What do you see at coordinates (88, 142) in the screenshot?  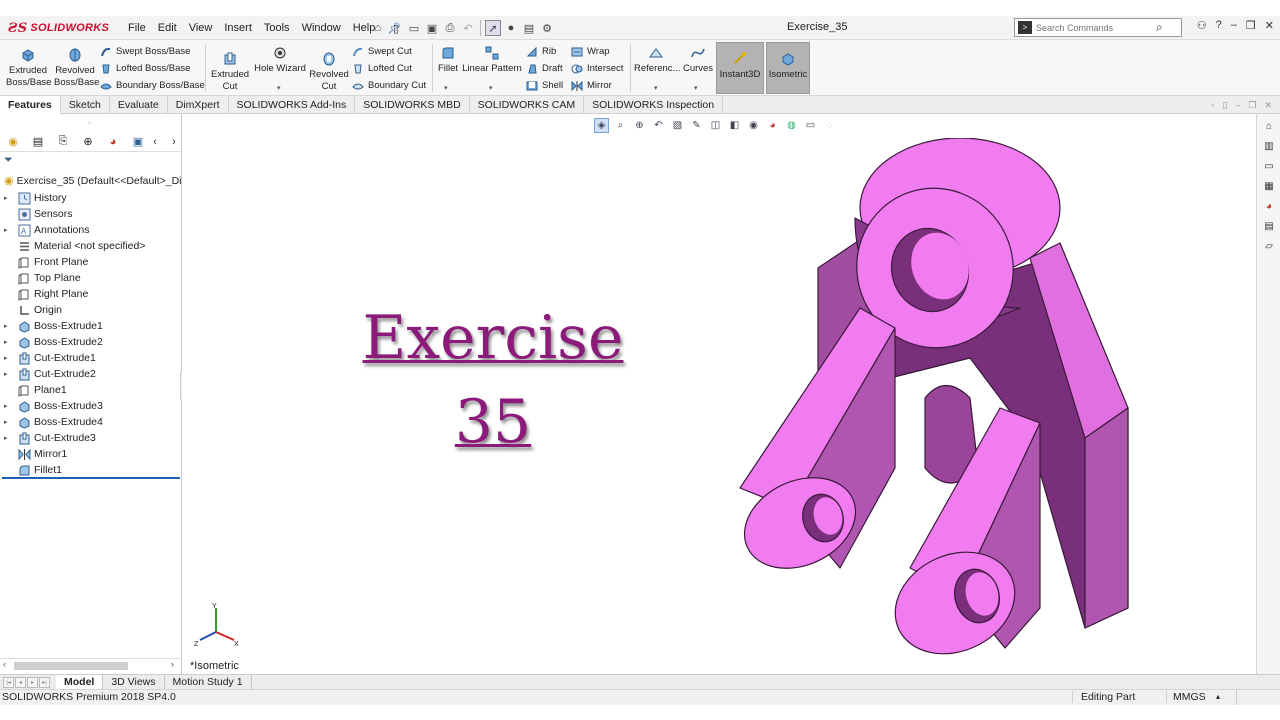 I see `dimxpert-manager-tab-icon: ⊕` at bounding box center [88, 142].